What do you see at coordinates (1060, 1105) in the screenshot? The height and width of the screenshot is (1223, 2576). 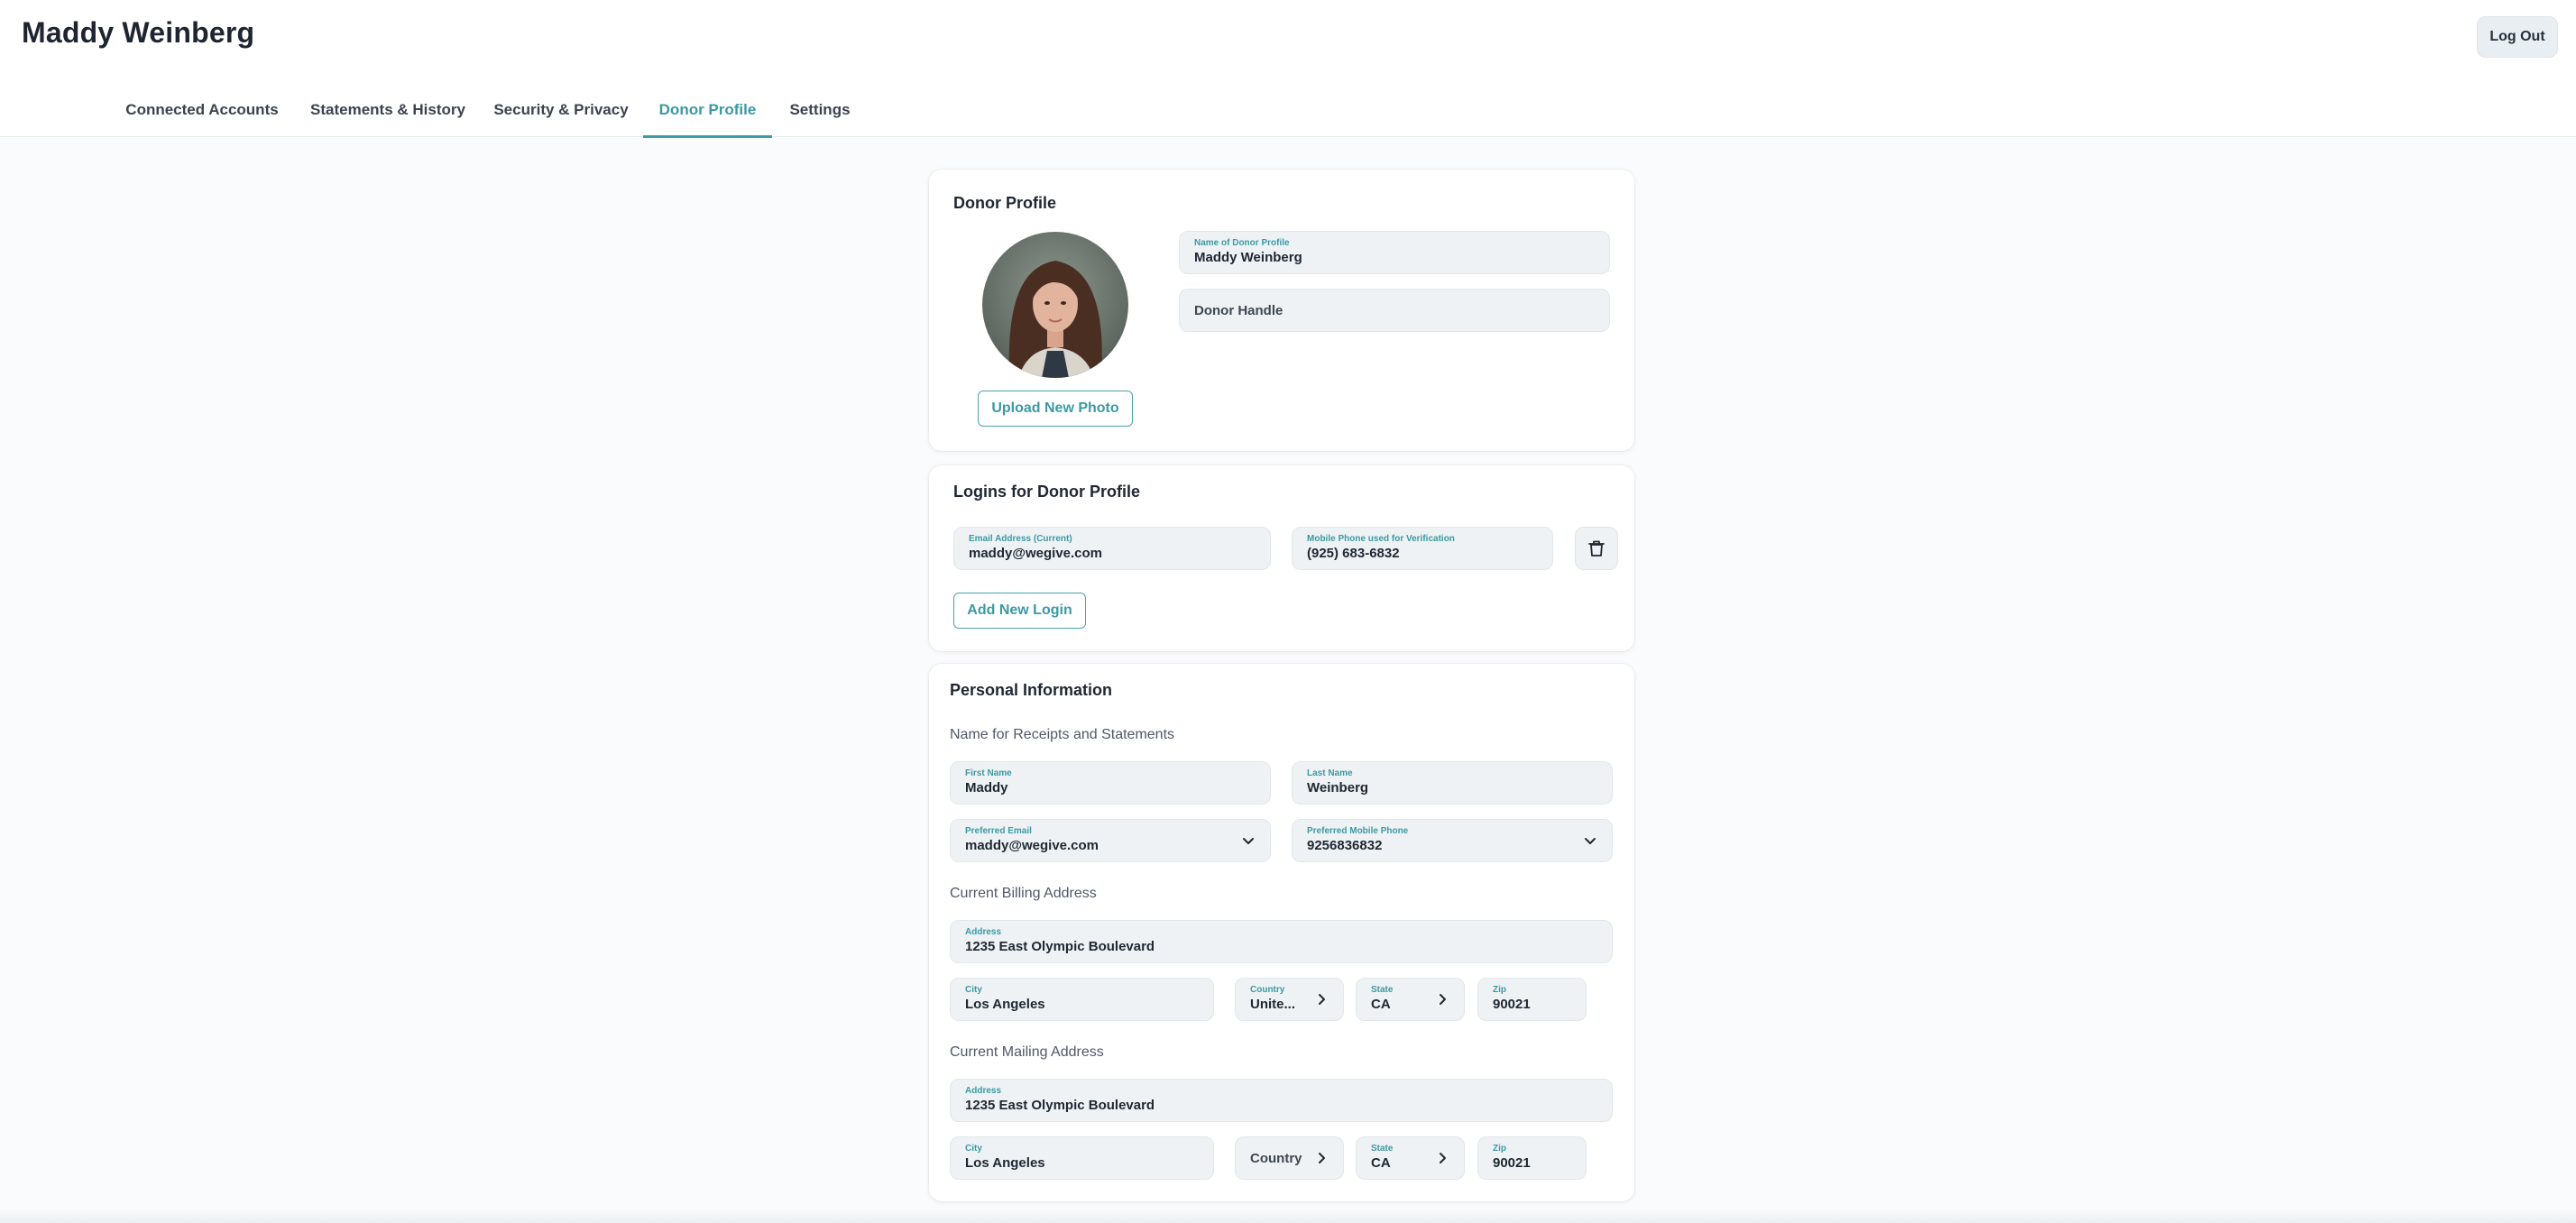 I see `mailing-address-value: 1235 East Olympic Boulevard` at bounding box center [1060, 1105].